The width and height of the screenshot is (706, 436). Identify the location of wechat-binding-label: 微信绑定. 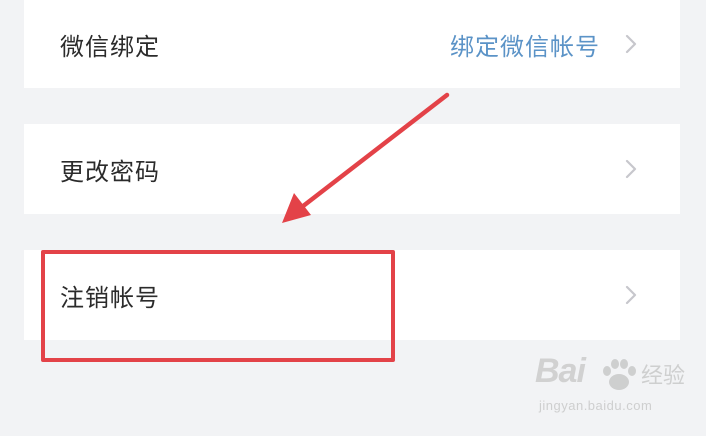
(110, 46).